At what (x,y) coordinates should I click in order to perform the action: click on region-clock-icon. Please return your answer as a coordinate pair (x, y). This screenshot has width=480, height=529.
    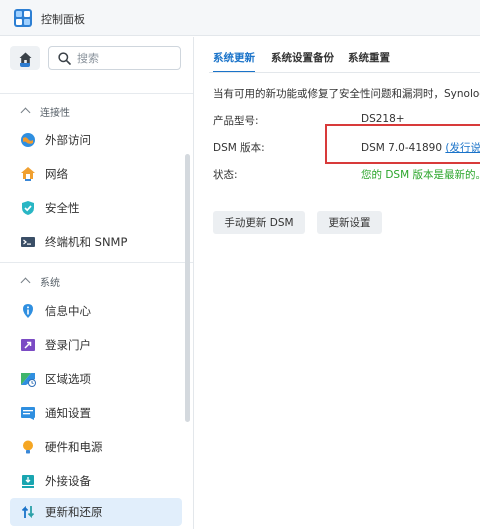
    Looking at the image, I should click on (28, 379).